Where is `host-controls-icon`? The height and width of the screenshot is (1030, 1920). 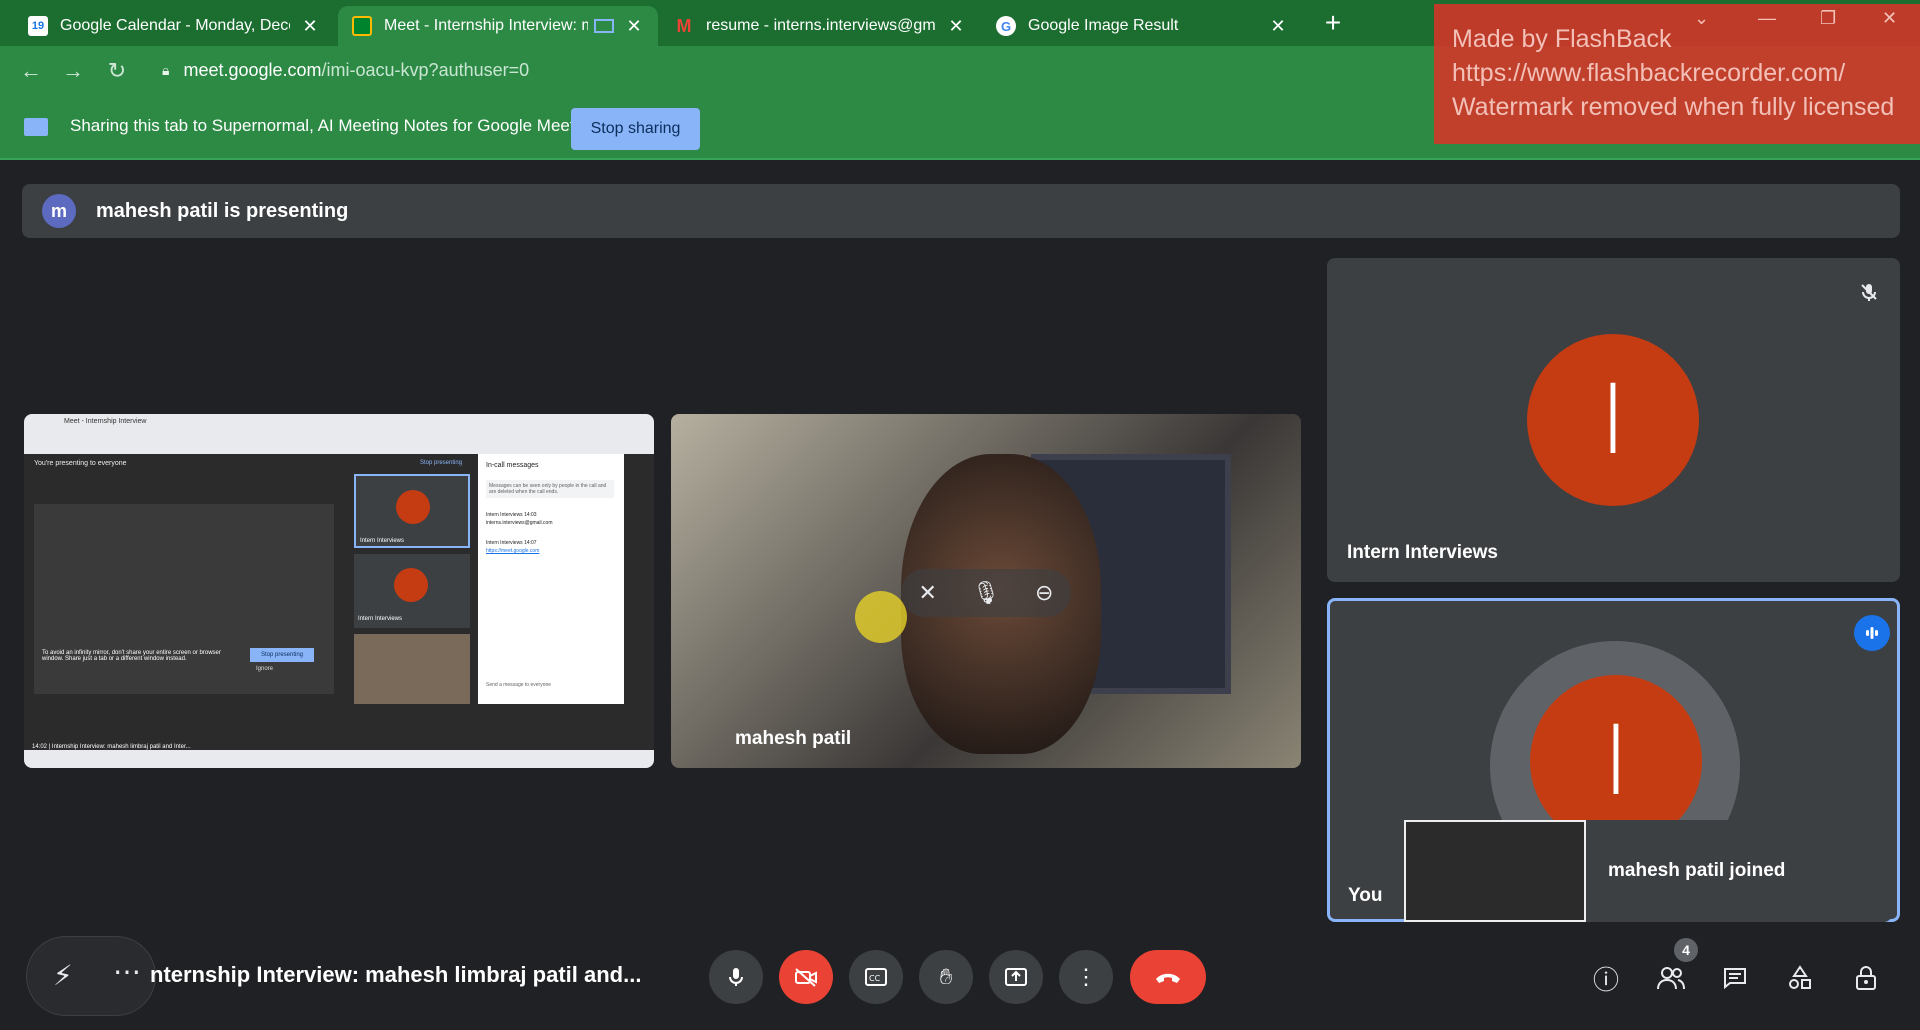
host-controls-icon is located at coordinates (1866, 978).